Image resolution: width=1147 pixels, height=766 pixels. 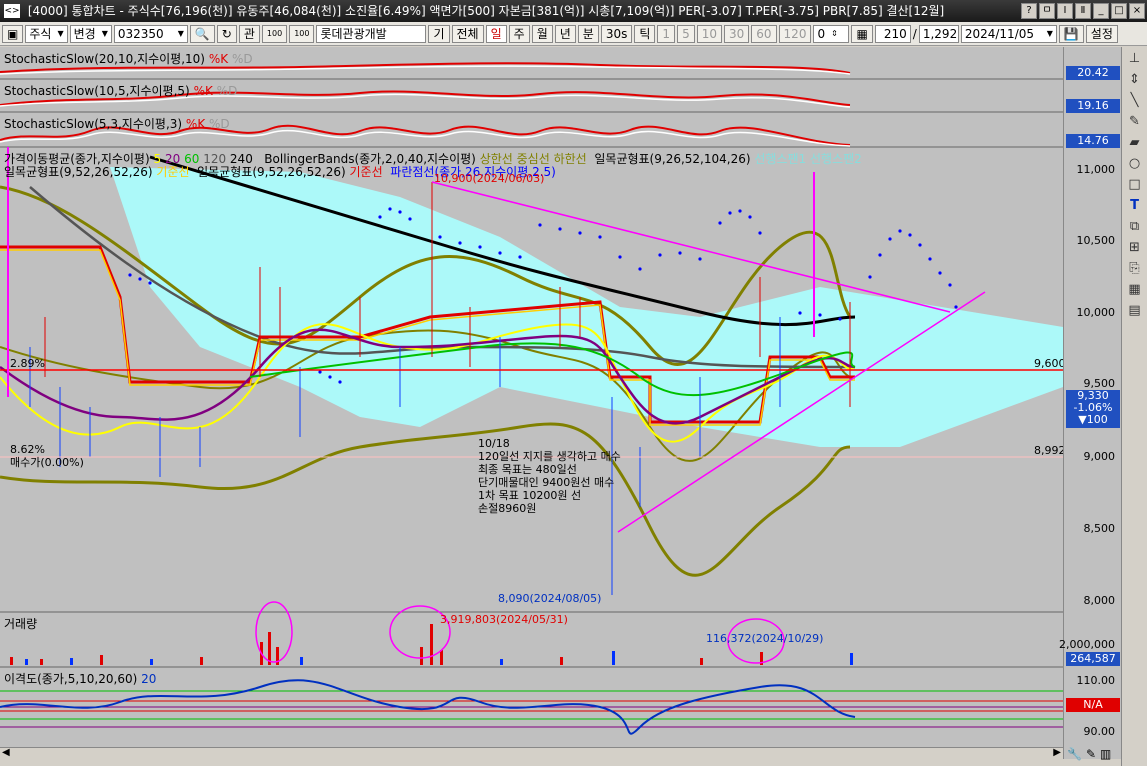 What do you see at coordinates (21, 624) in the screenshot?
I see `volume-legend: 거래량` at bounding box center [21, 624].